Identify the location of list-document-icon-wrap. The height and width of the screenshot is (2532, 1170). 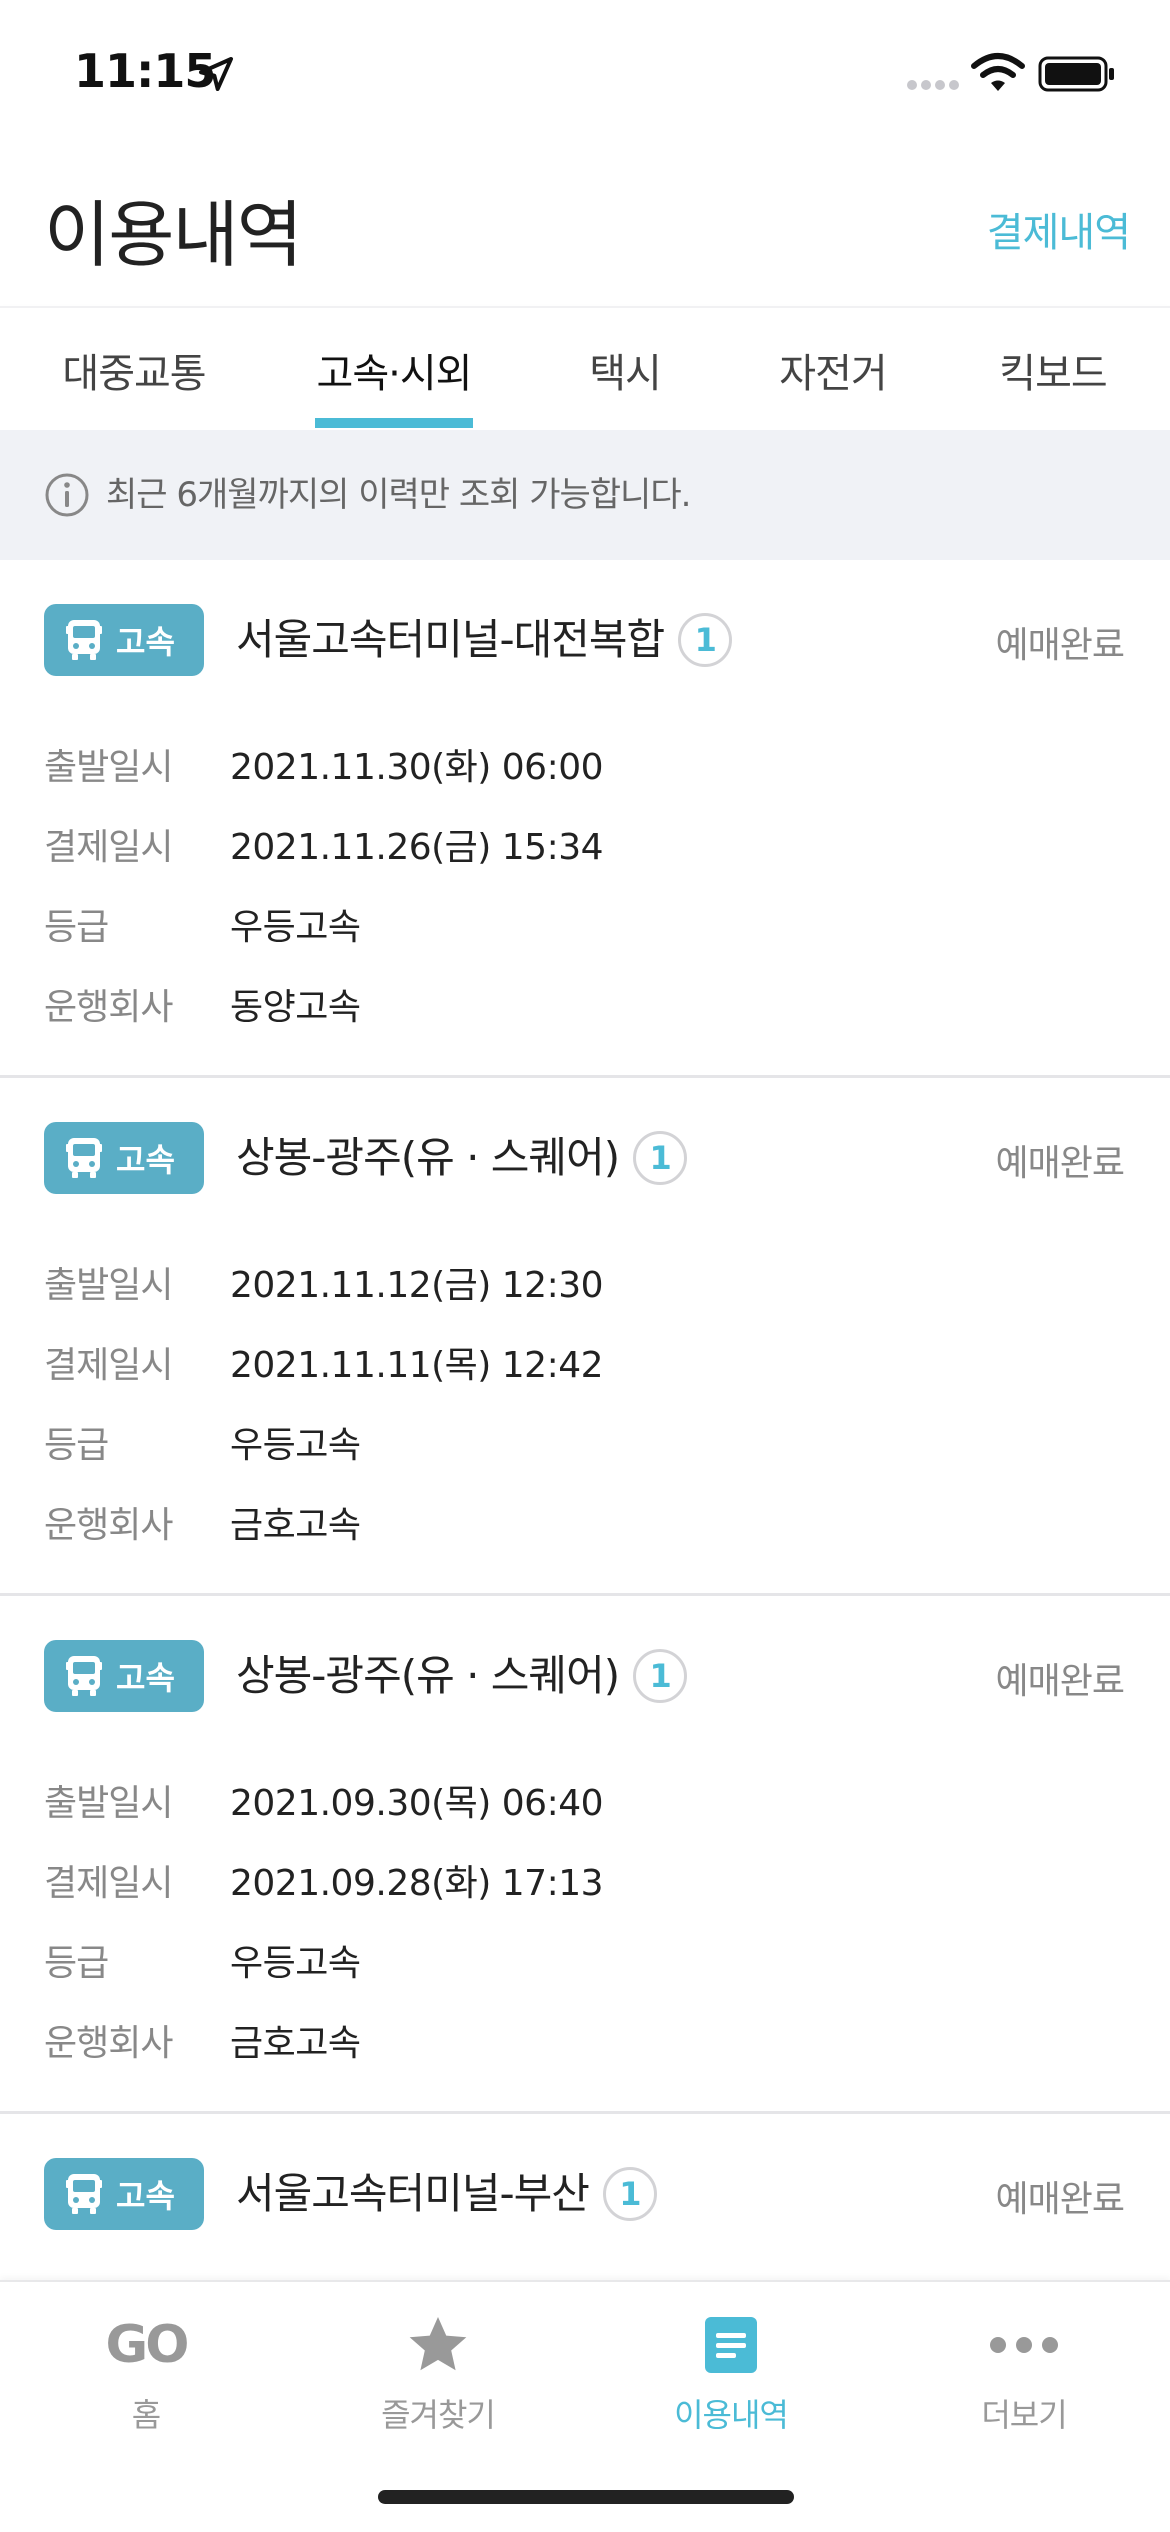
(731, 2345).